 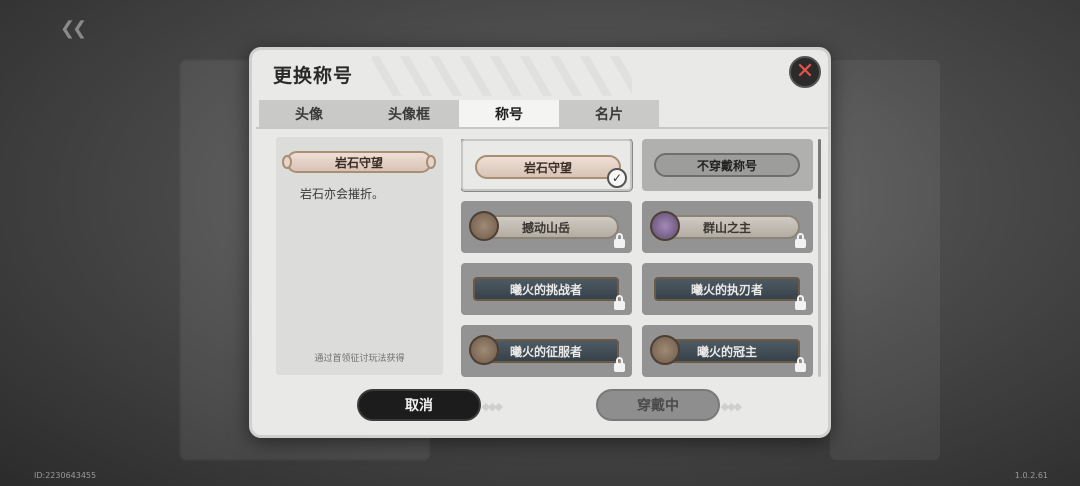 I want to click on scrollbar, so click(x=819, y=258).